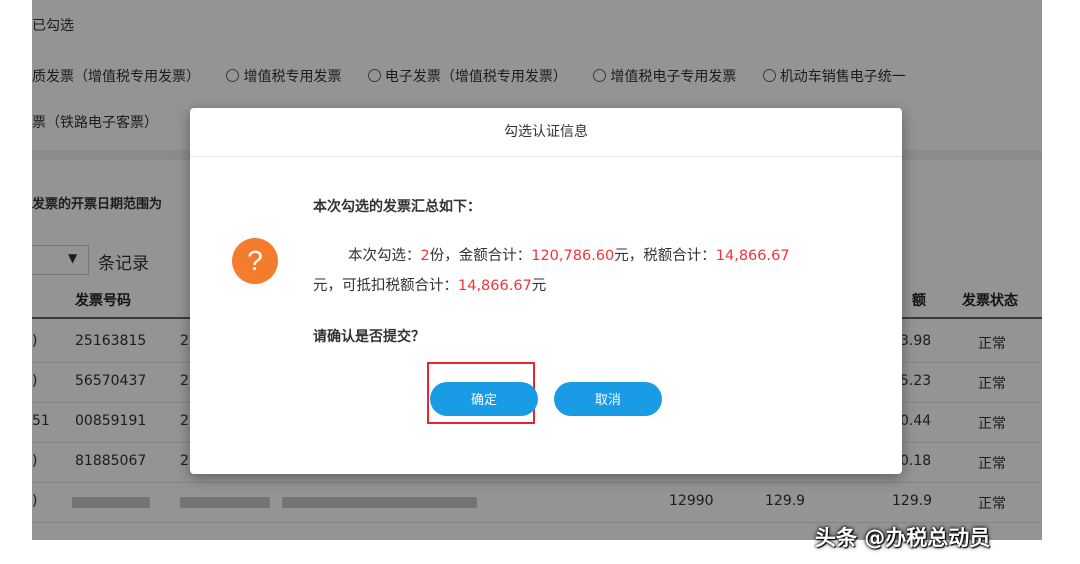 The image size is (1080, 564). Describe the element at coordinates (665, 256) in the screenshot. I see `tax-label: 元，税额合计：` at that location.